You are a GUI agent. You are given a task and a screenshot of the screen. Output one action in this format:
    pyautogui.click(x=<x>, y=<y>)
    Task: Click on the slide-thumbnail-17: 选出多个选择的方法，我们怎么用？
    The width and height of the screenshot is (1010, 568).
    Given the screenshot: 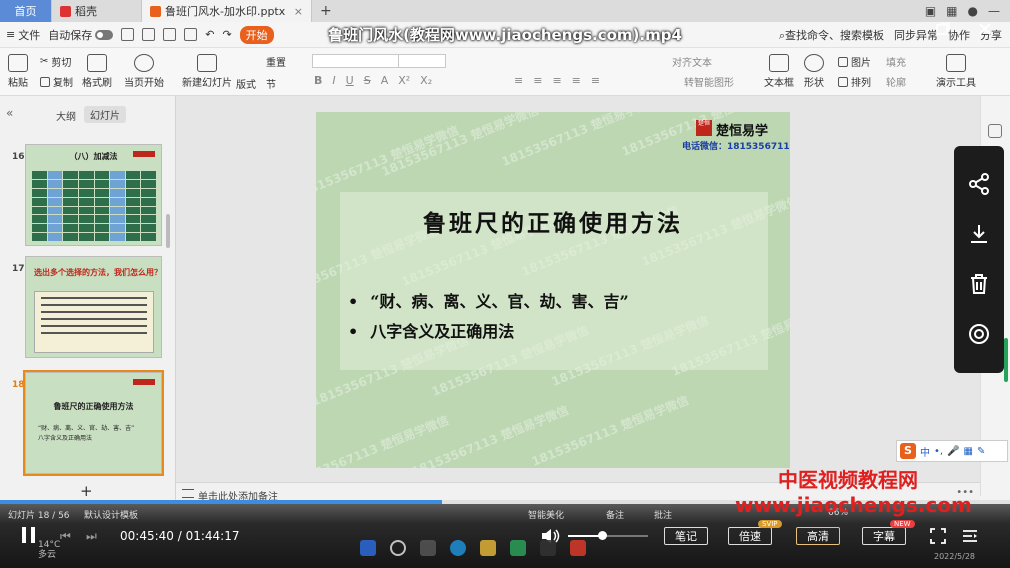 What is the action you would take?
    pyautogui.click(x=93, y=307)
    